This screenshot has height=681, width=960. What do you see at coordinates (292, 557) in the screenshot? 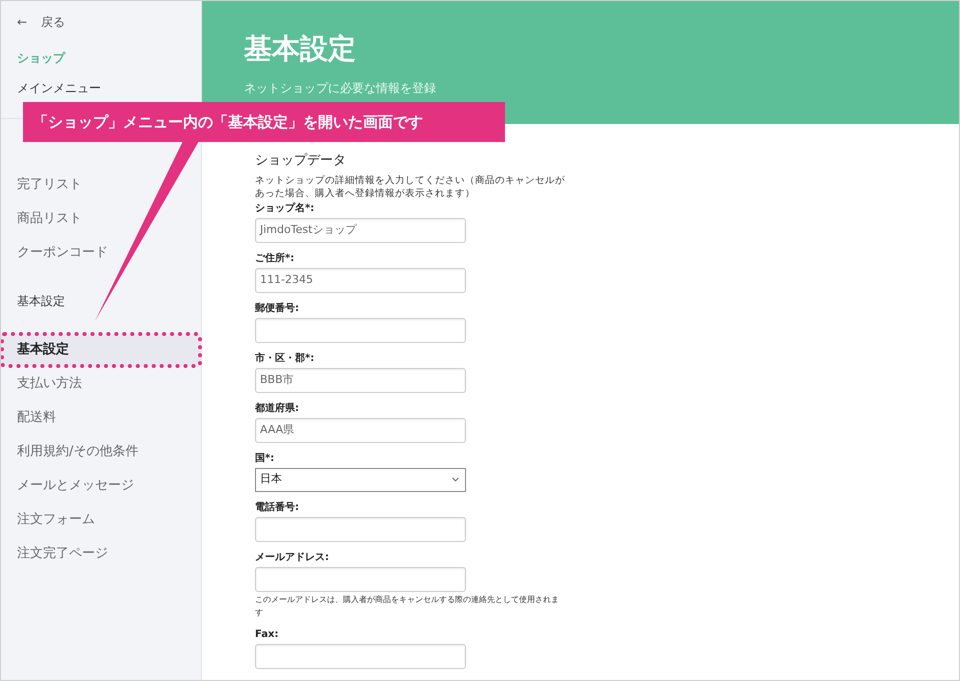
I see `field-label: メールアドレス:` at bounding box center [292, 557].